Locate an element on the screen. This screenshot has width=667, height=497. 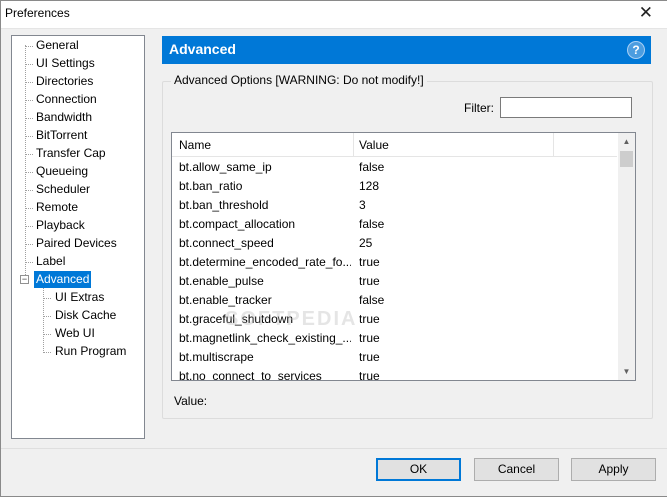
tree-item-bittorrent: BitTorrent is located at coordinates (61, 135).